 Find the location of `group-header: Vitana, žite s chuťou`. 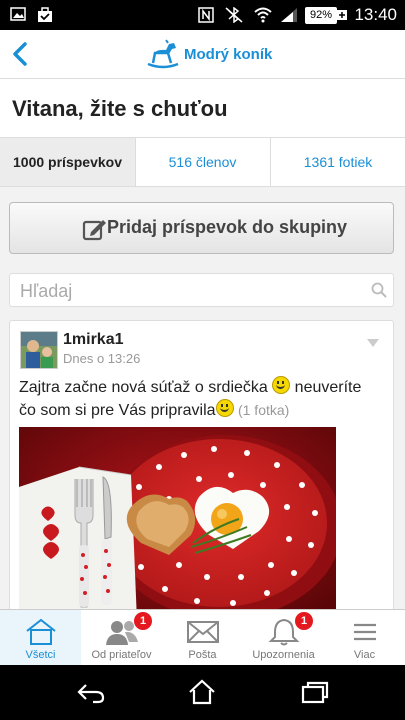

group-header: Vitana, žite s chuťou is located at coordinates (202, 108).